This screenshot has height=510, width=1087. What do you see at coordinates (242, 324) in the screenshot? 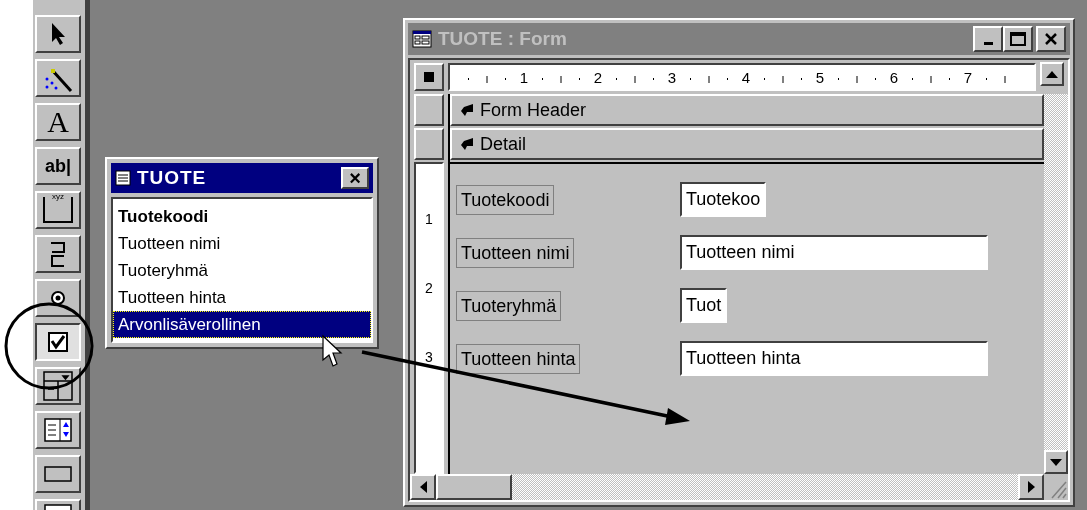
I see `field-list-item: Arvonlisäverollinen` at bounding box center [242, 324].